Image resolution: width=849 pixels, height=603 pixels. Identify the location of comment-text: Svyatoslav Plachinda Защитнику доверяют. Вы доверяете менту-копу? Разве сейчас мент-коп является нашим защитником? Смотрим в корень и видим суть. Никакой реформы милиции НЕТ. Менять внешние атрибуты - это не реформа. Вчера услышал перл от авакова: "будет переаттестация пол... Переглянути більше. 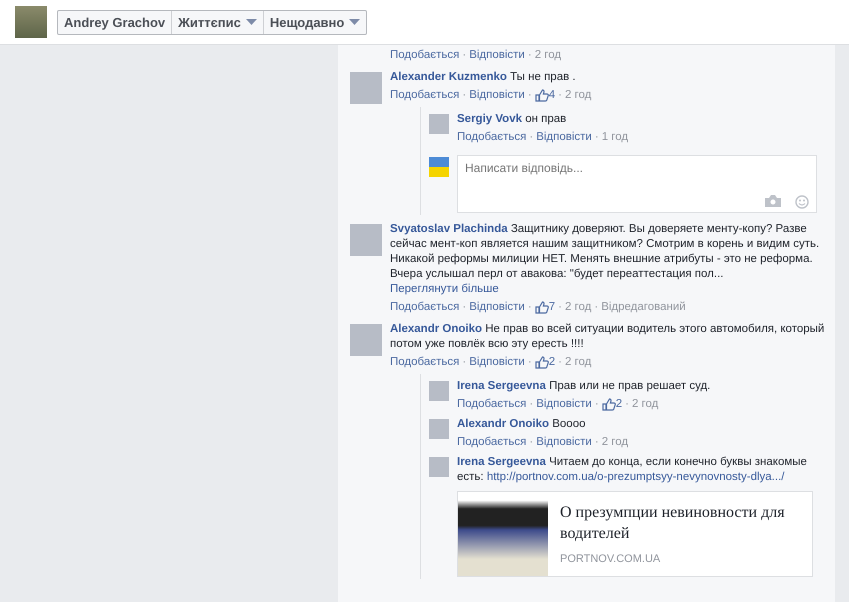
(605, 259).